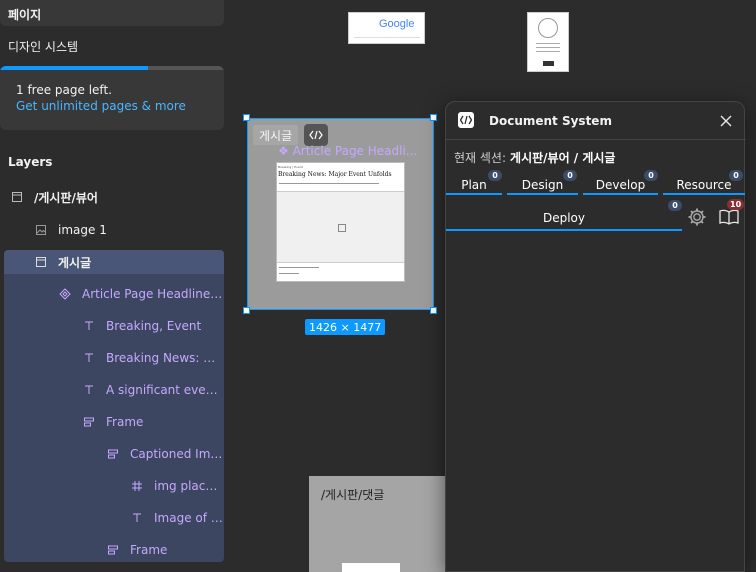 The width and height of the screenshot is (756, 572). I want to click on comment-frame-preview, so click(371, 567).